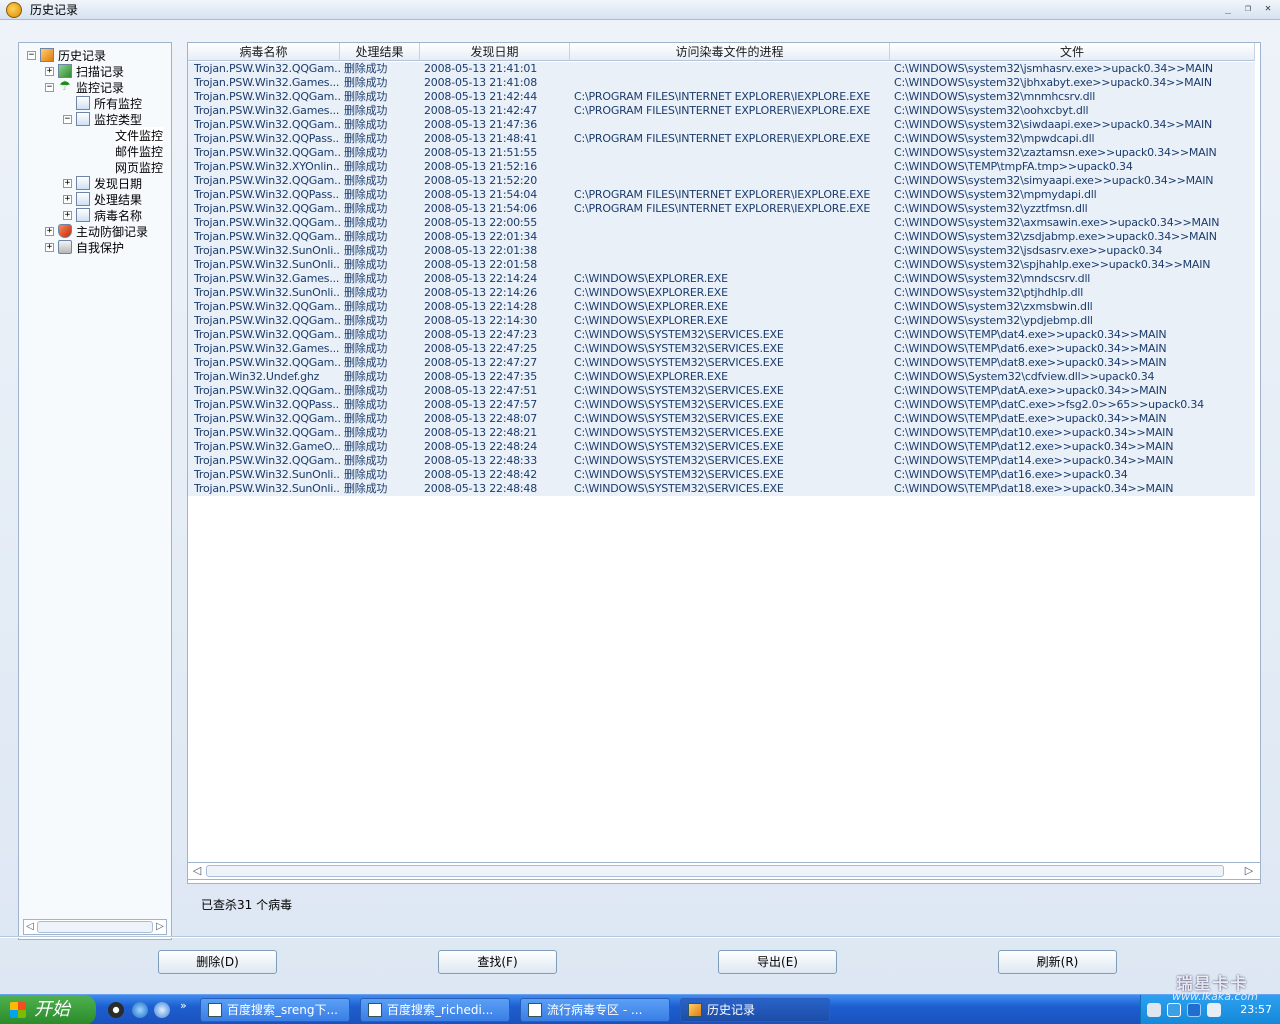  I want to click on refresh-button: 刷新(R), so click(1057, 962).